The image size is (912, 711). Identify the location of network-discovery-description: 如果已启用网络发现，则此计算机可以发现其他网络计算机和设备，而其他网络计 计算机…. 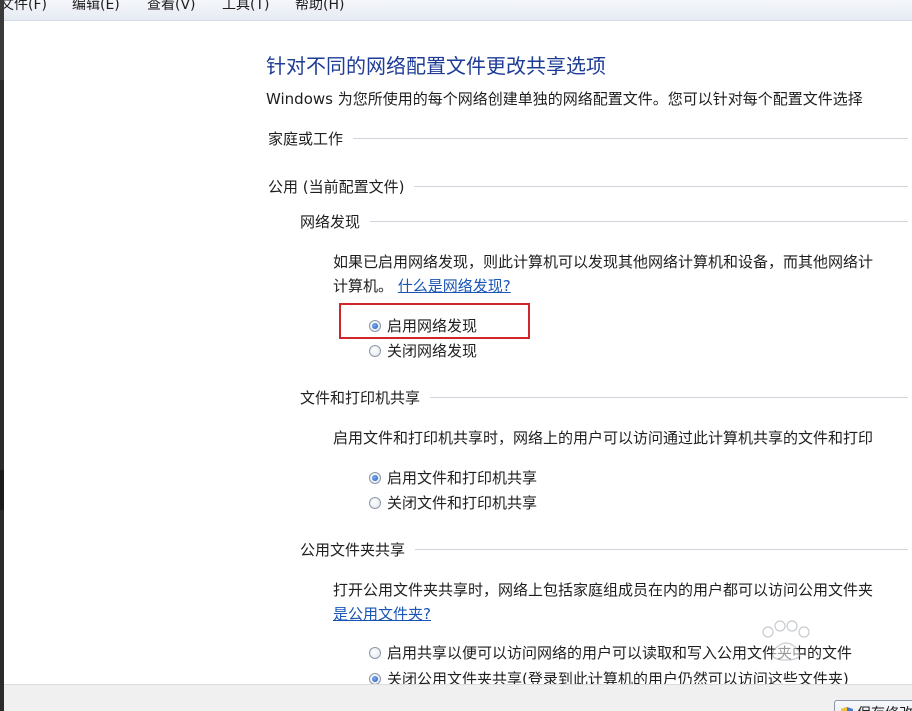
(603, 274).